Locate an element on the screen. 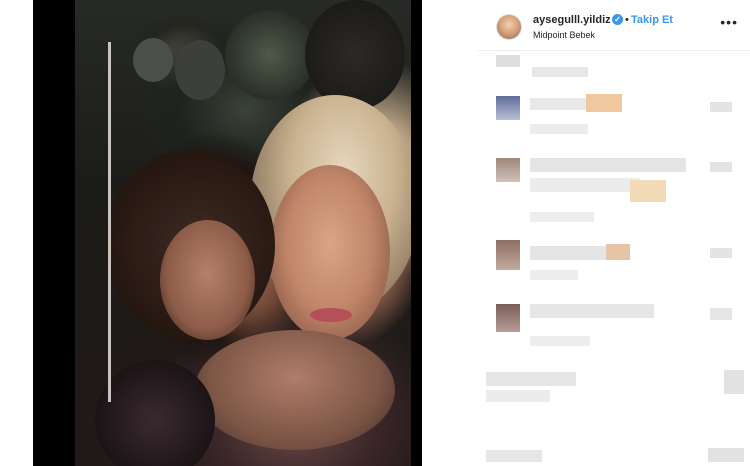  arm-shape is located at coordinates (295, 390).